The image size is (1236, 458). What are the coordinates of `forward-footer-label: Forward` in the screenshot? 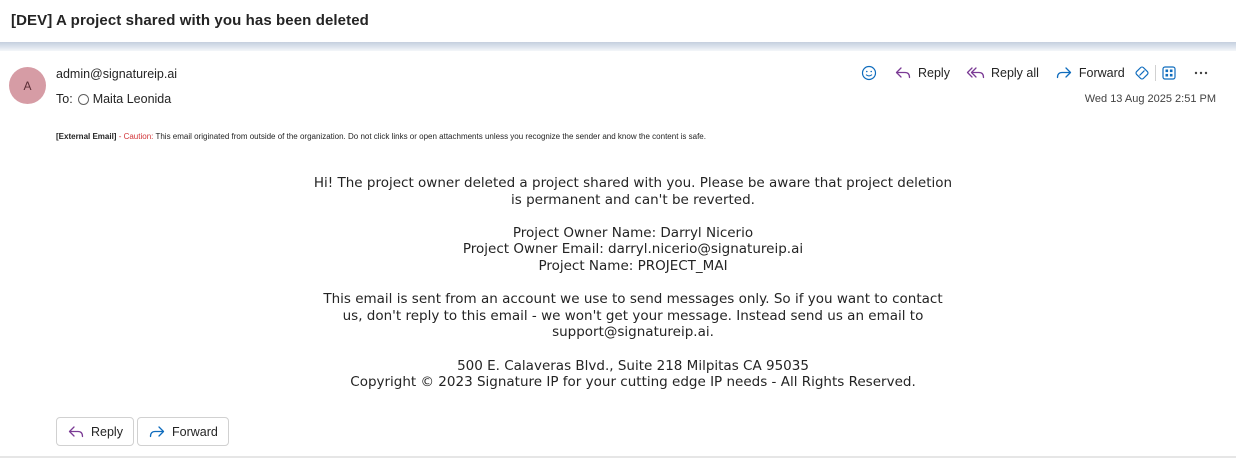 It's located at (195, 431).